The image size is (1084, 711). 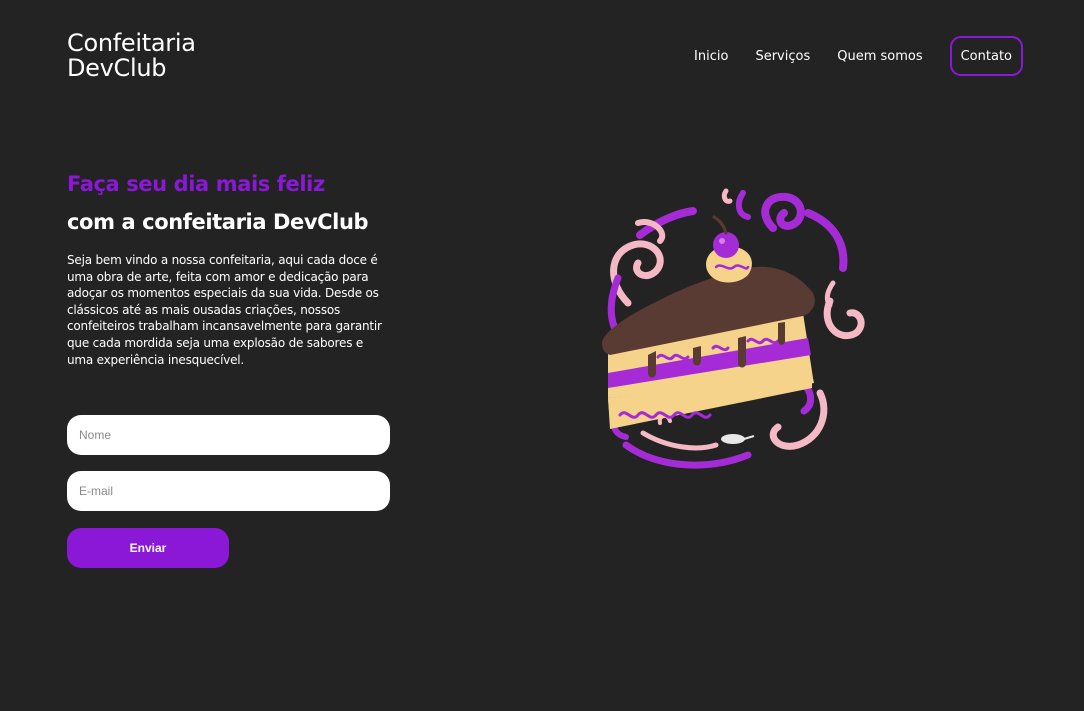 What do you see at coordinates (733, 328) in the screenshot?
I see `cake-slice-icon` at bounding box center [733, 328].